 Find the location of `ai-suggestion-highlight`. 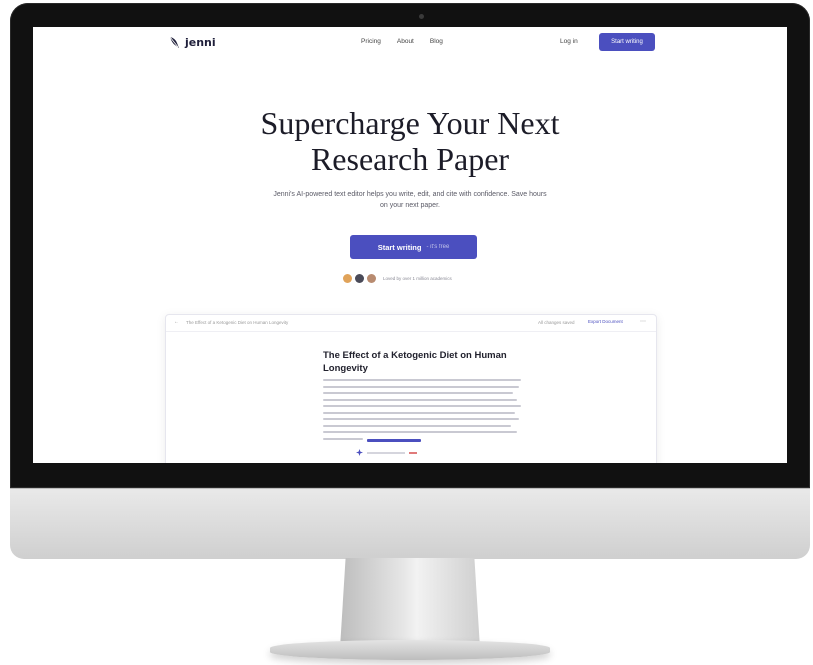

ai-suggestion-highlight is located at coordinates (394, 440).